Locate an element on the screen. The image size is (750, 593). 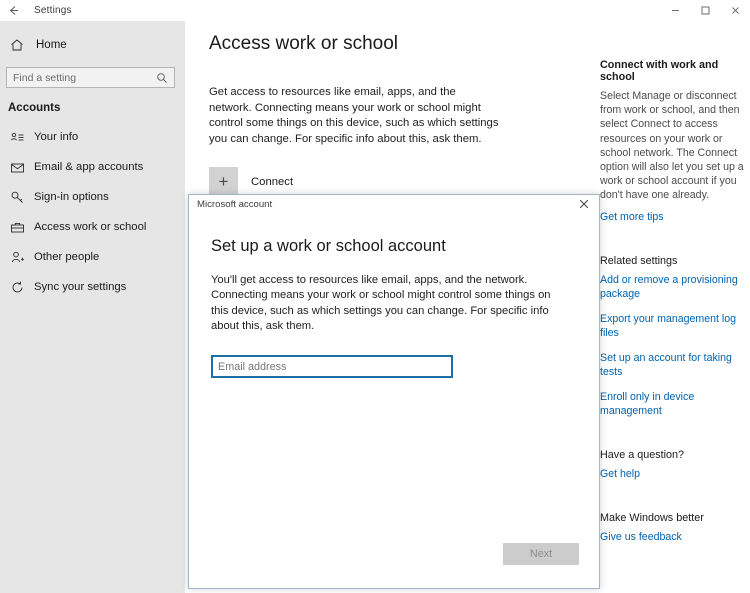
make-windows-better-heading: Make Windows better is located at coordinates (652, 517).